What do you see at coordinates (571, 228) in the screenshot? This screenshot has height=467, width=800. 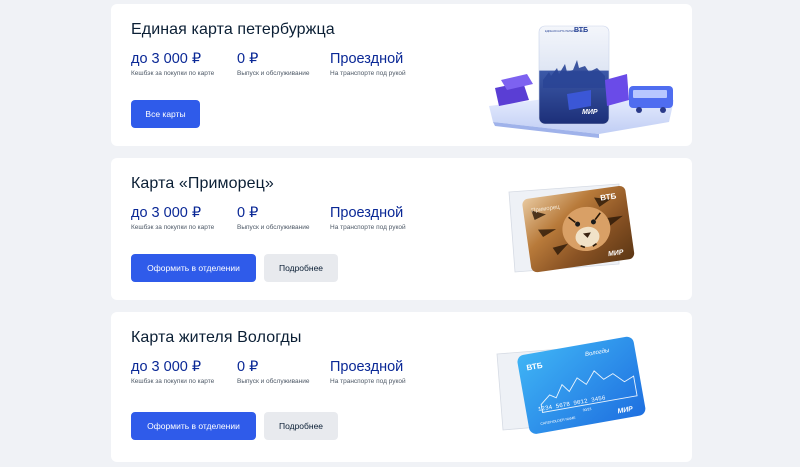 I see `primorets-card-image: ВТБ Приморец МИР` at bounding box center [571, 228].